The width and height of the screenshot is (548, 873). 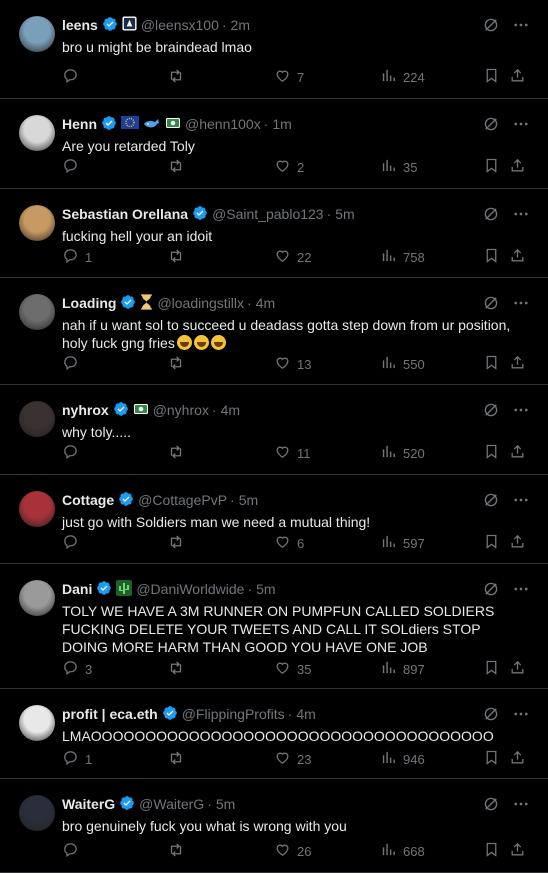 What do you see at coordinates (292, 453) in the screenshot?
I see `like-button: 11` at bounding box center [292, 453].